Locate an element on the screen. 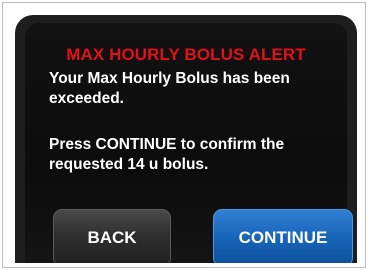 The height and width of the screenshot is (270, 370). back-button: BACK is located at coordinates (112, 236).